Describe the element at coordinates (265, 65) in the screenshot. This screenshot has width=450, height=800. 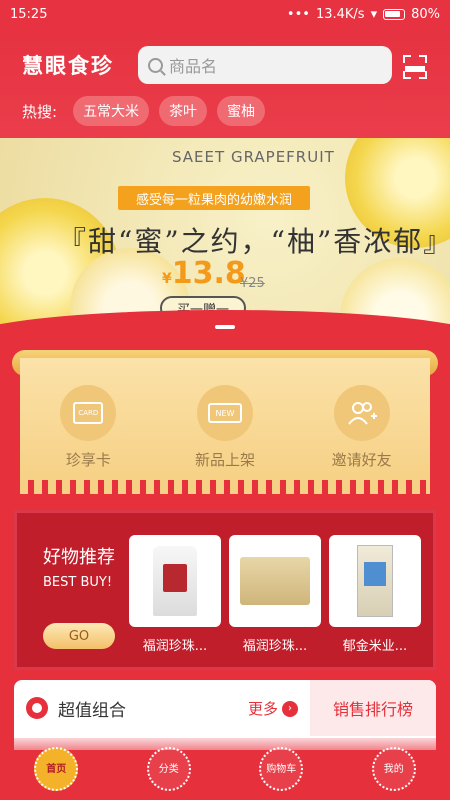
I see `search-input: 商品名` at that location.